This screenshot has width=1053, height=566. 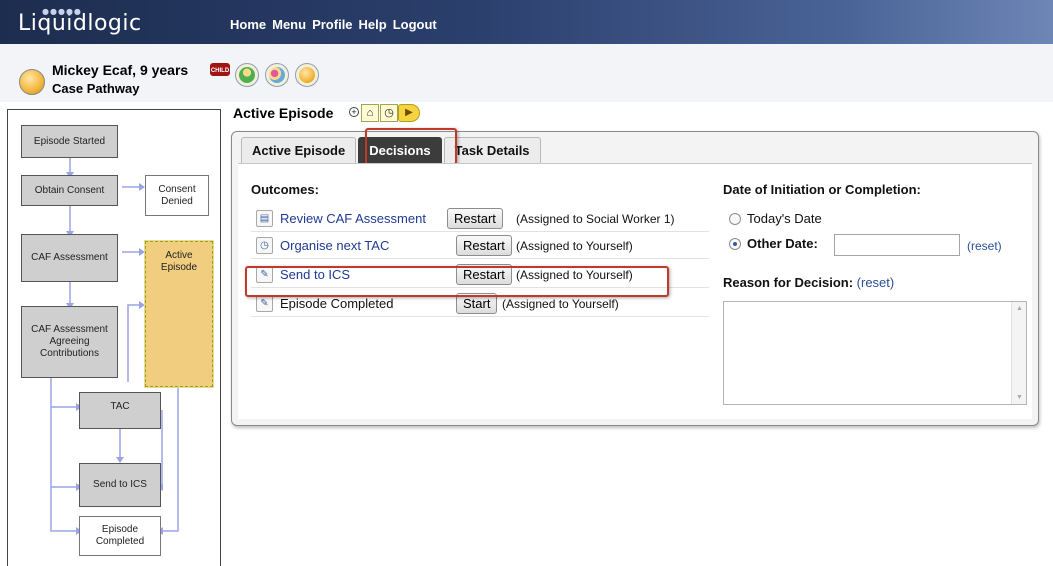 I want to click on child-badge-text: CHILD, so click(x=220, y=71).